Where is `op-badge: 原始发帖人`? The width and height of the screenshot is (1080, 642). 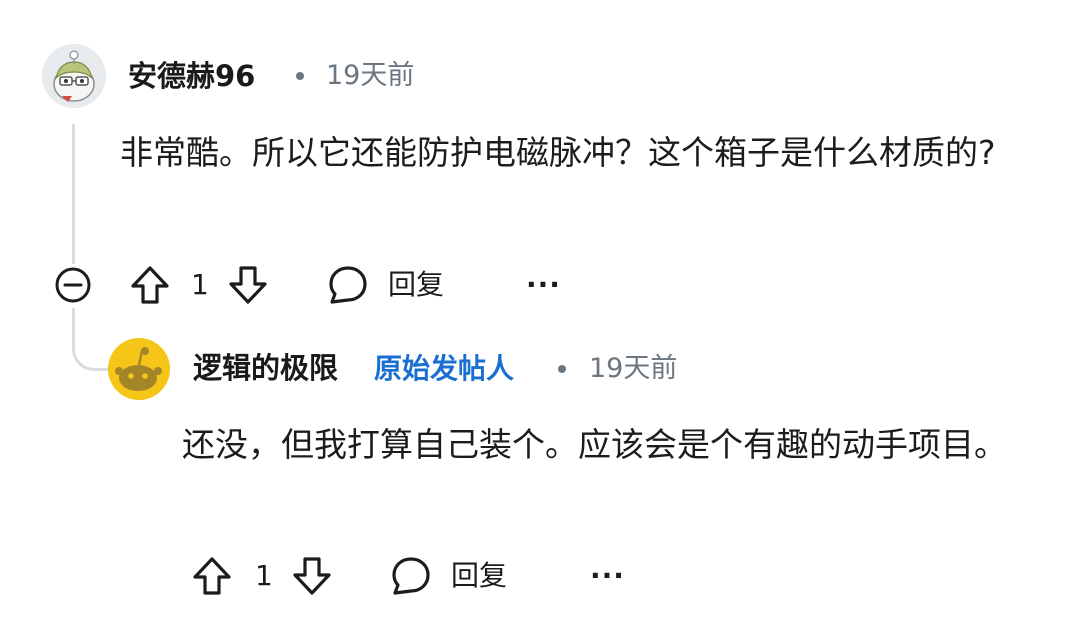
op-badge: 原始发帖人 is located at coordinates (444, 368).